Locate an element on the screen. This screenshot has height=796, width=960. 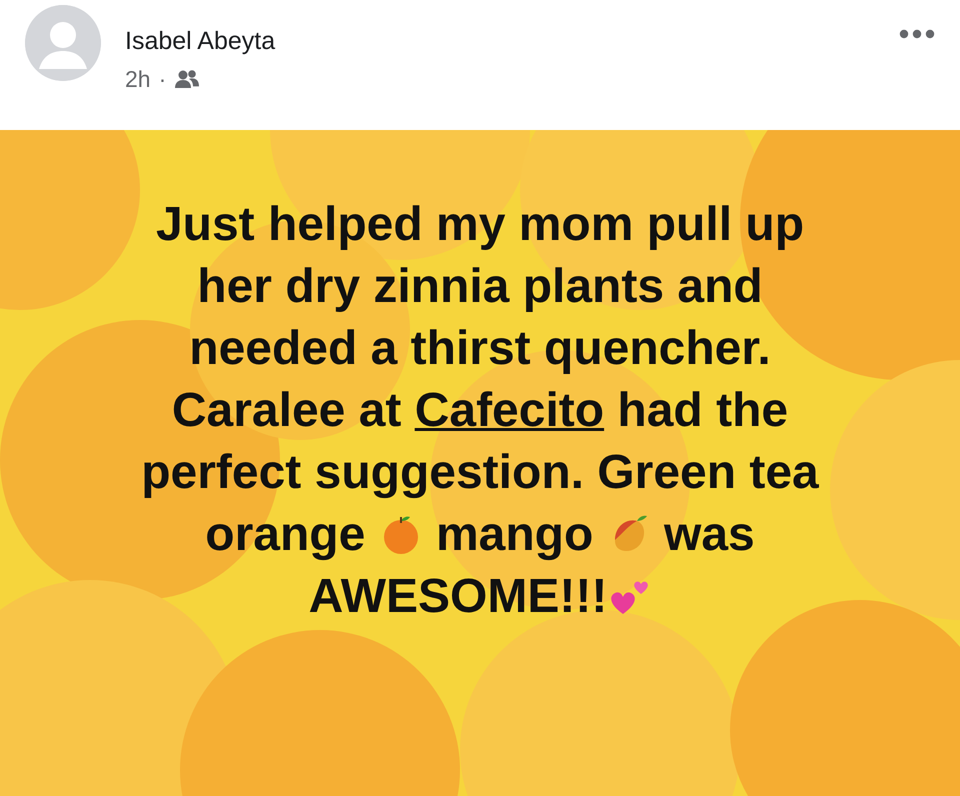
place-link: Cafecito is located at coordinates (509, 410).